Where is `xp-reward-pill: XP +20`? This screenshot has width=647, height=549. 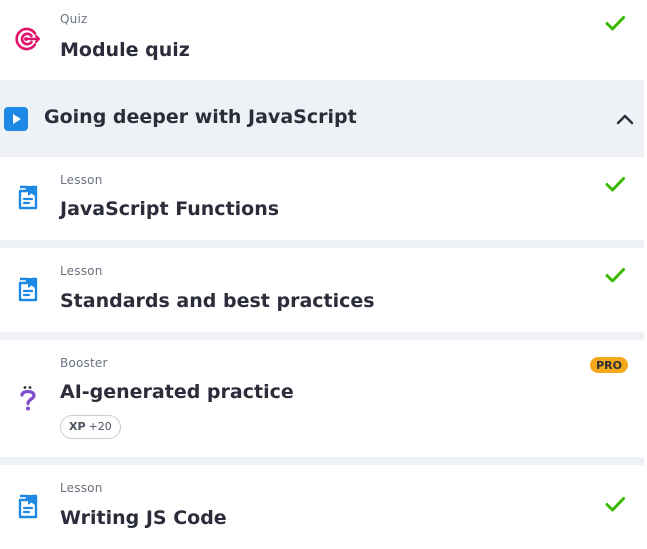 xp-reward-pill: XP +20 is located at coordinates (90, 427).